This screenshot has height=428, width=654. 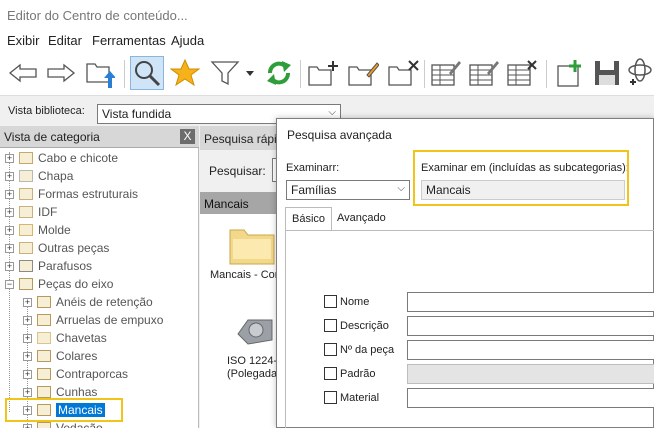 What do you see at coordinates (445, 73) in the screenshot?
I see `new-family-icon` at bounding box center [445, 73].